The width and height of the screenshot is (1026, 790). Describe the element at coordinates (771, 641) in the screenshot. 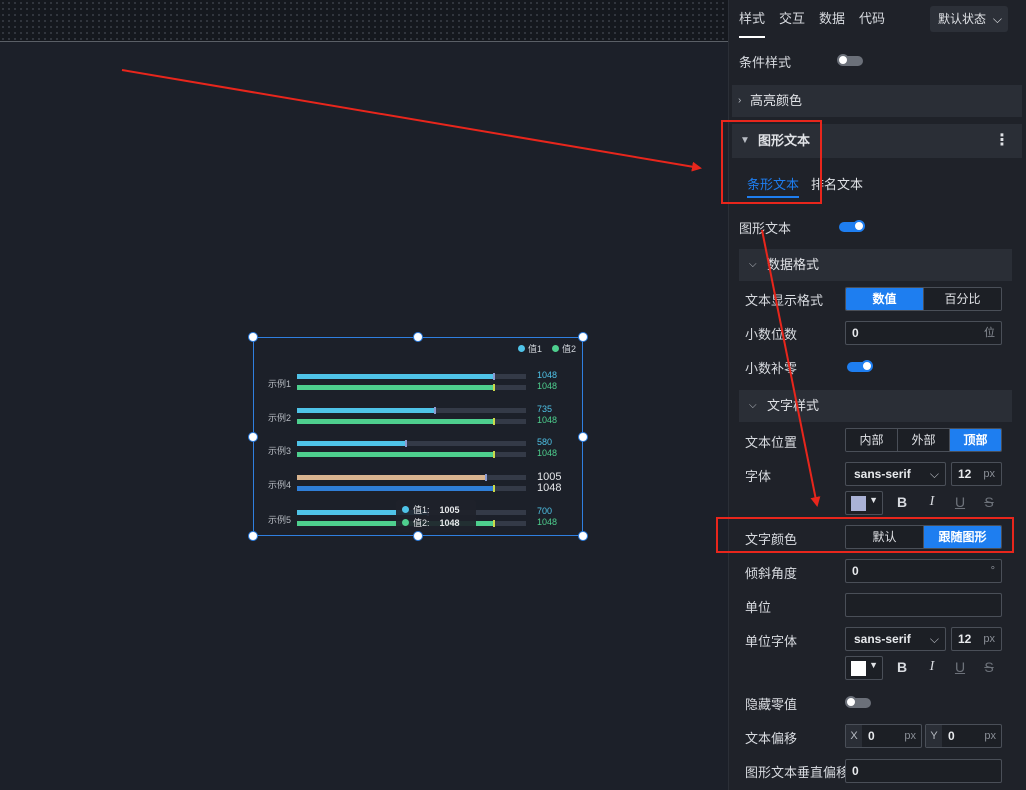

I see `unit-font-label: 单位字体` at that location.